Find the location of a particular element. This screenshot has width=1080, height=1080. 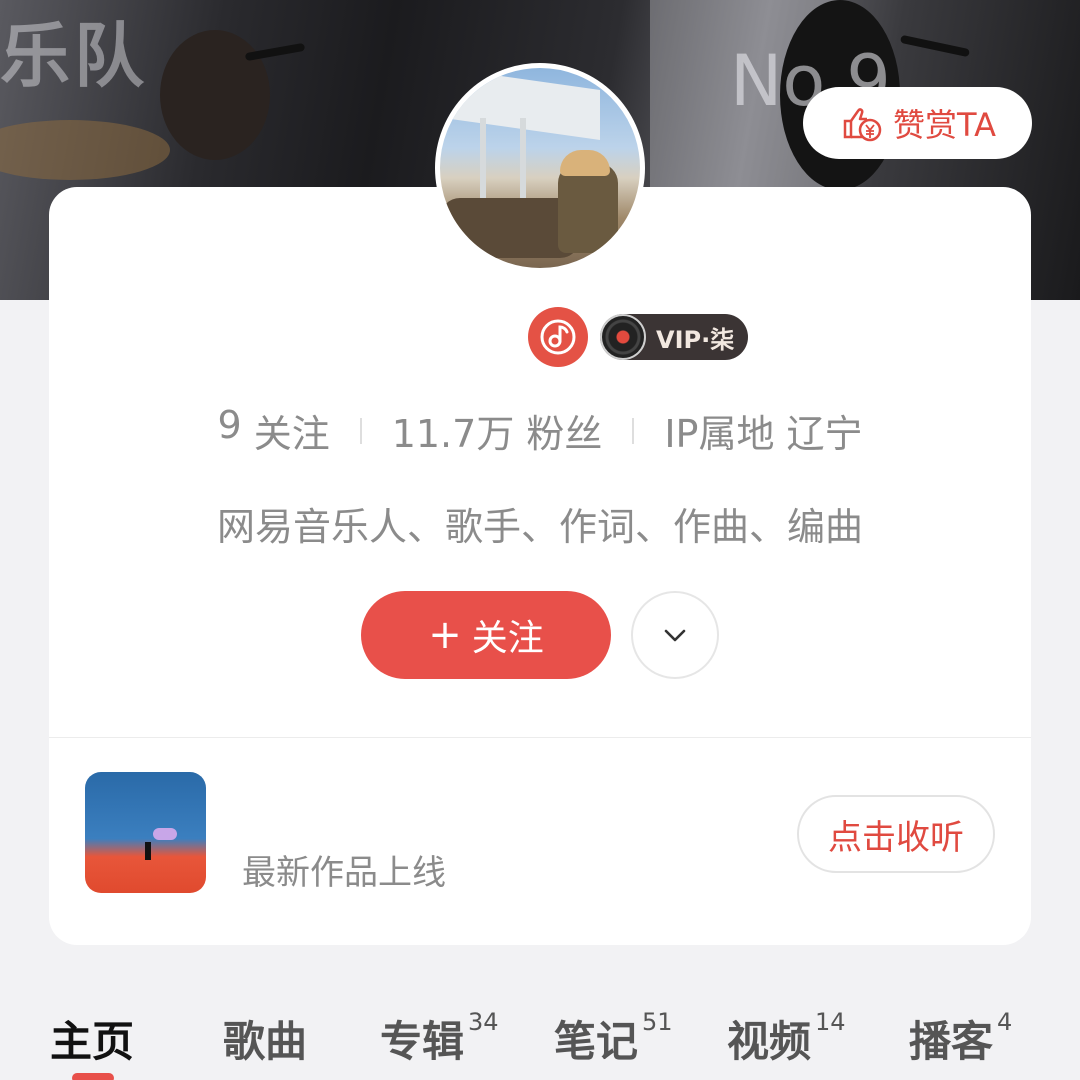

fans-stat: 11.7万 粉丝 is located at coordinates (497, 430).